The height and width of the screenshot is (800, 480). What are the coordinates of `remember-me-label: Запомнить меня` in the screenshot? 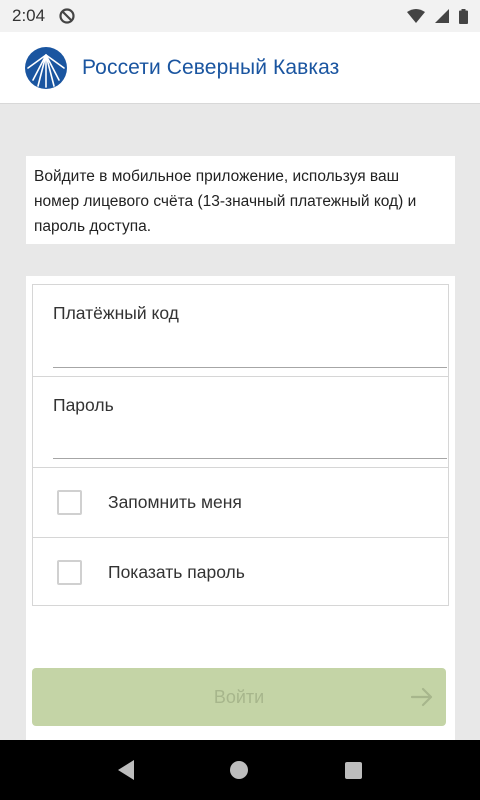 It's located at (175, 502).